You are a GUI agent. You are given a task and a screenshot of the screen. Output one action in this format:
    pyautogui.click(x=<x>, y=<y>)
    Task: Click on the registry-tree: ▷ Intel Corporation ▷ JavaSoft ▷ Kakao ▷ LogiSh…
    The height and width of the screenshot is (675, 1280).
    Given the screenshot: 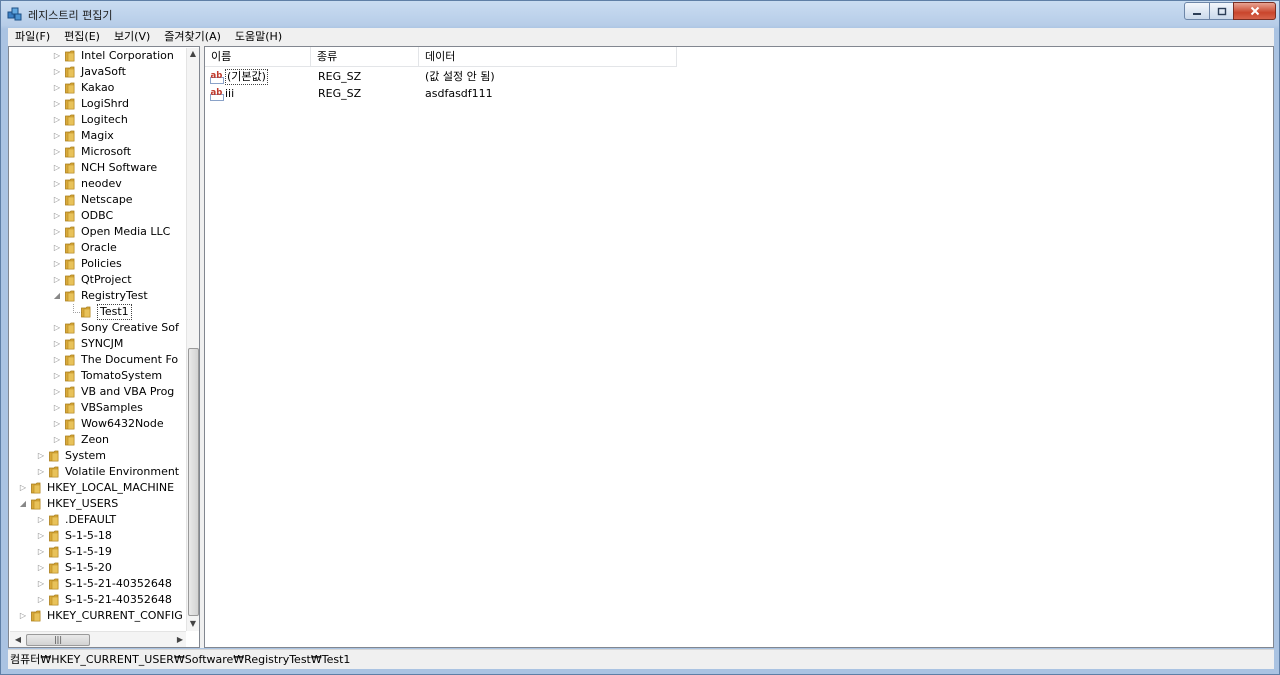 What is the action you would take?
    pyautogui.click(x=104, y=347)
    